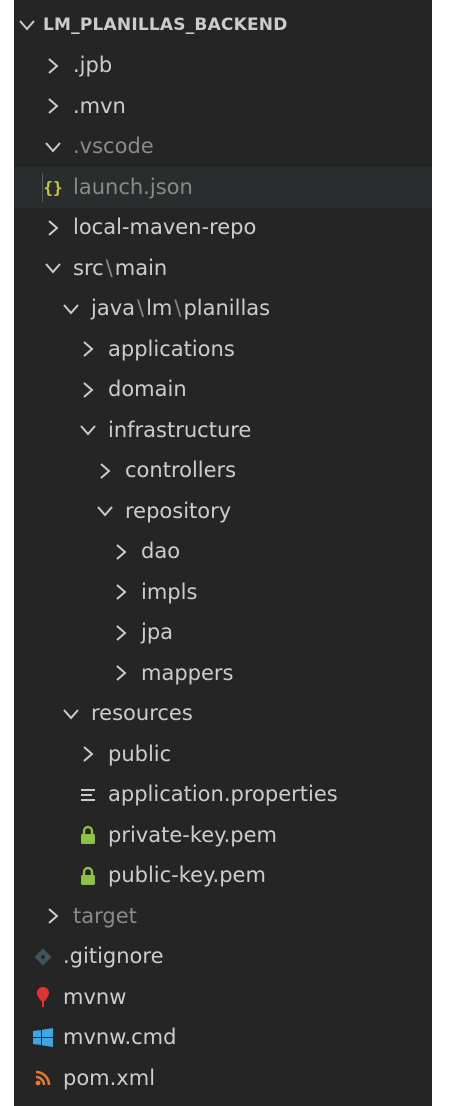  Describe the element at coordinates (142, 713) in the screenshot. I see `tree-item-label: resources` at that location.